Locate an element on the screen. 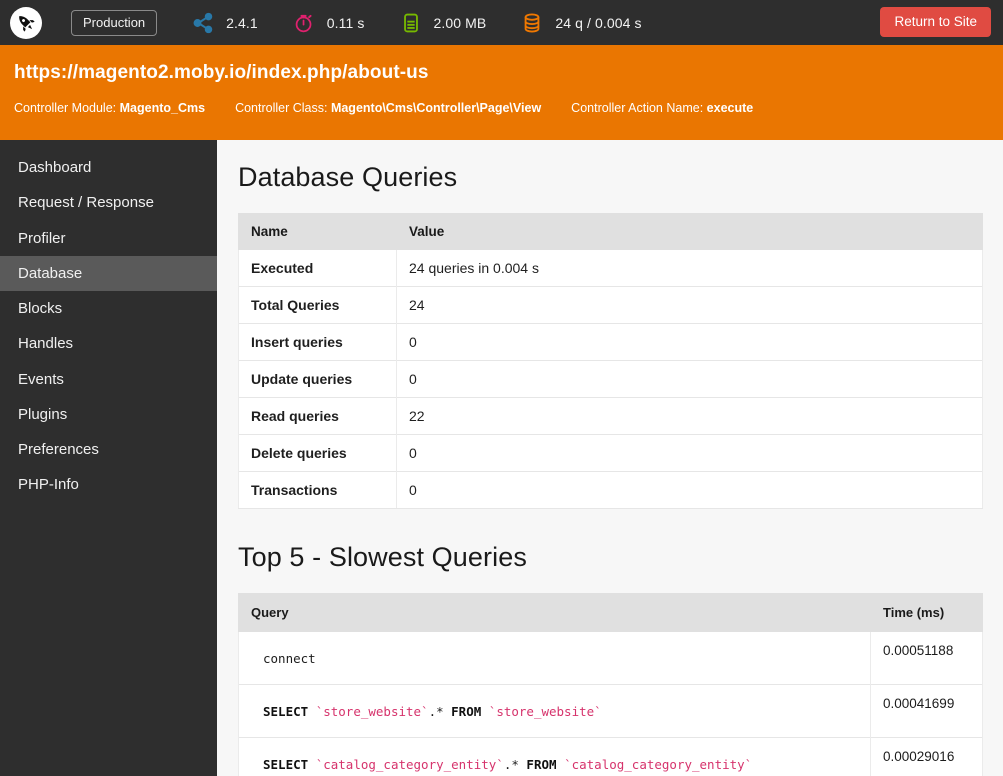 Image resolution: width=1003 pixels, height=776 pixels. table-row: Total Queries 24 is located at coordinates (610, 305).